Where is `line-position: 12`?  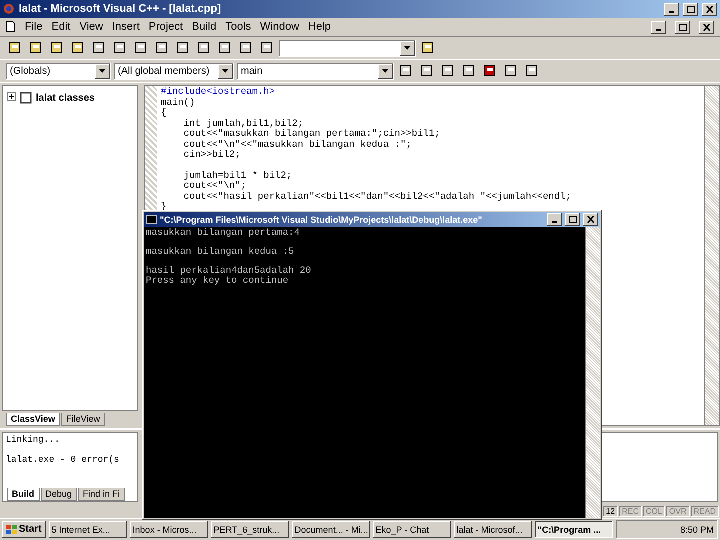 line-position: 12 is located at coordinates (610, 511).